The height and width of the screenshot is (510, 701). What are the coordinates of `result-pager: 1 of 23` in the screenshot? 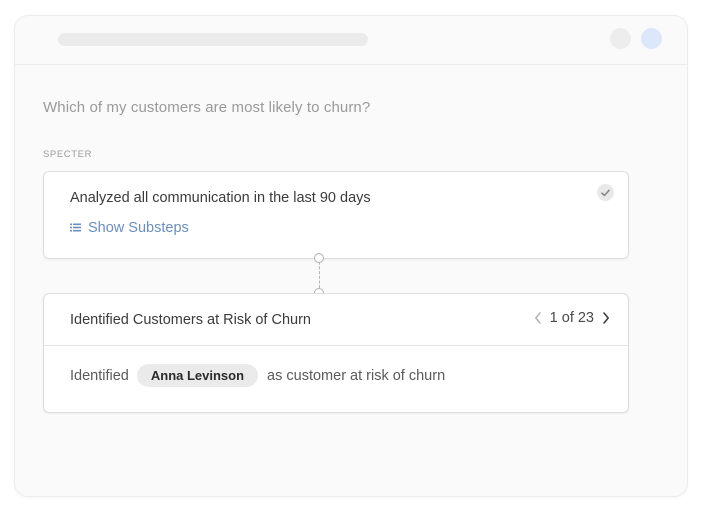 It's located at (572, 318).